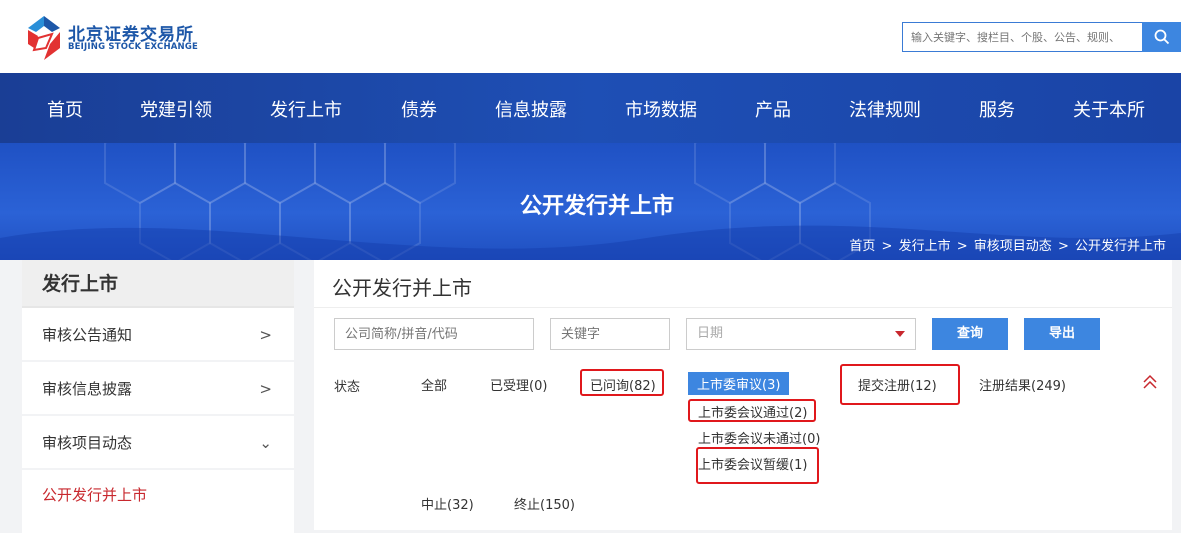 The width and height of the screenshot is (1181, 533). What do you see at coordinates (739, 383) in the screenshot?
I see `status-committee-review: 上市委审议(3)` at bounding box center [739, 383].